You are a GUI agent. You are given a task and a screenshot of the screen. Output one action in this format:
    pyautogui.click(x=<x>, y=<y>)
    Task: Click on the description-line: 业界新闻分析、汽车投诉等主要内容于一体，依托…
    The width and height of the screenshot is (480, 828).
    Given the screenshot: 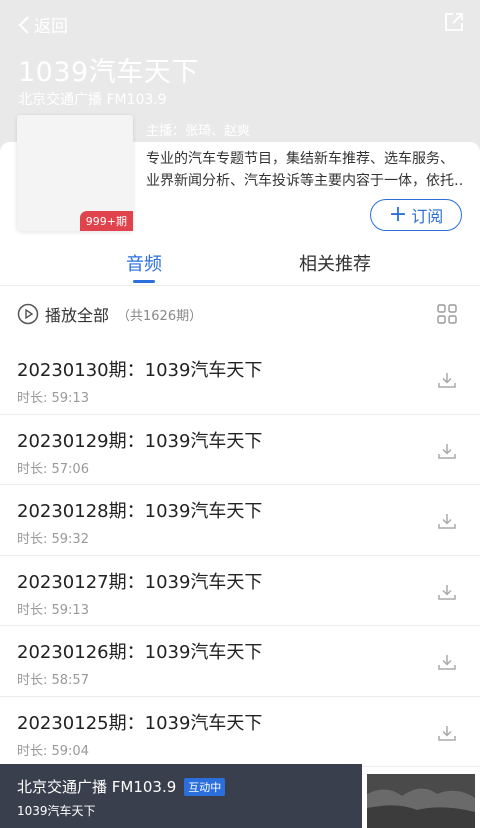 What is the action you would take?
    pyautogui.click(x=305, y=181)
    